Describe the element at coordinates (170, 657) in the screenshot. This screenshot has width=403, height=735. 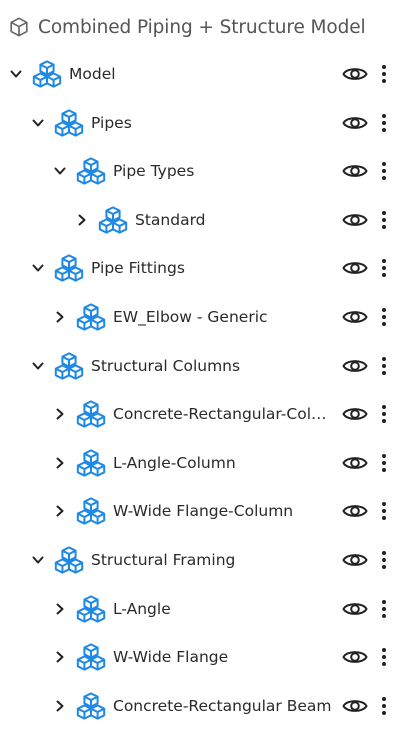
I see `tree-item-label: W-Wide Flange` at that location.